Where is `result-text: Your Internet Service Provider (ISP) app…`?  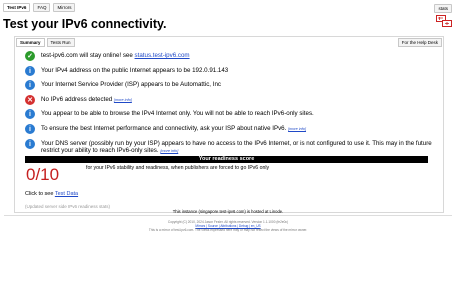 result-text: Your Internet Service Provider (ISP) app… is located at coordinates (131, 84).